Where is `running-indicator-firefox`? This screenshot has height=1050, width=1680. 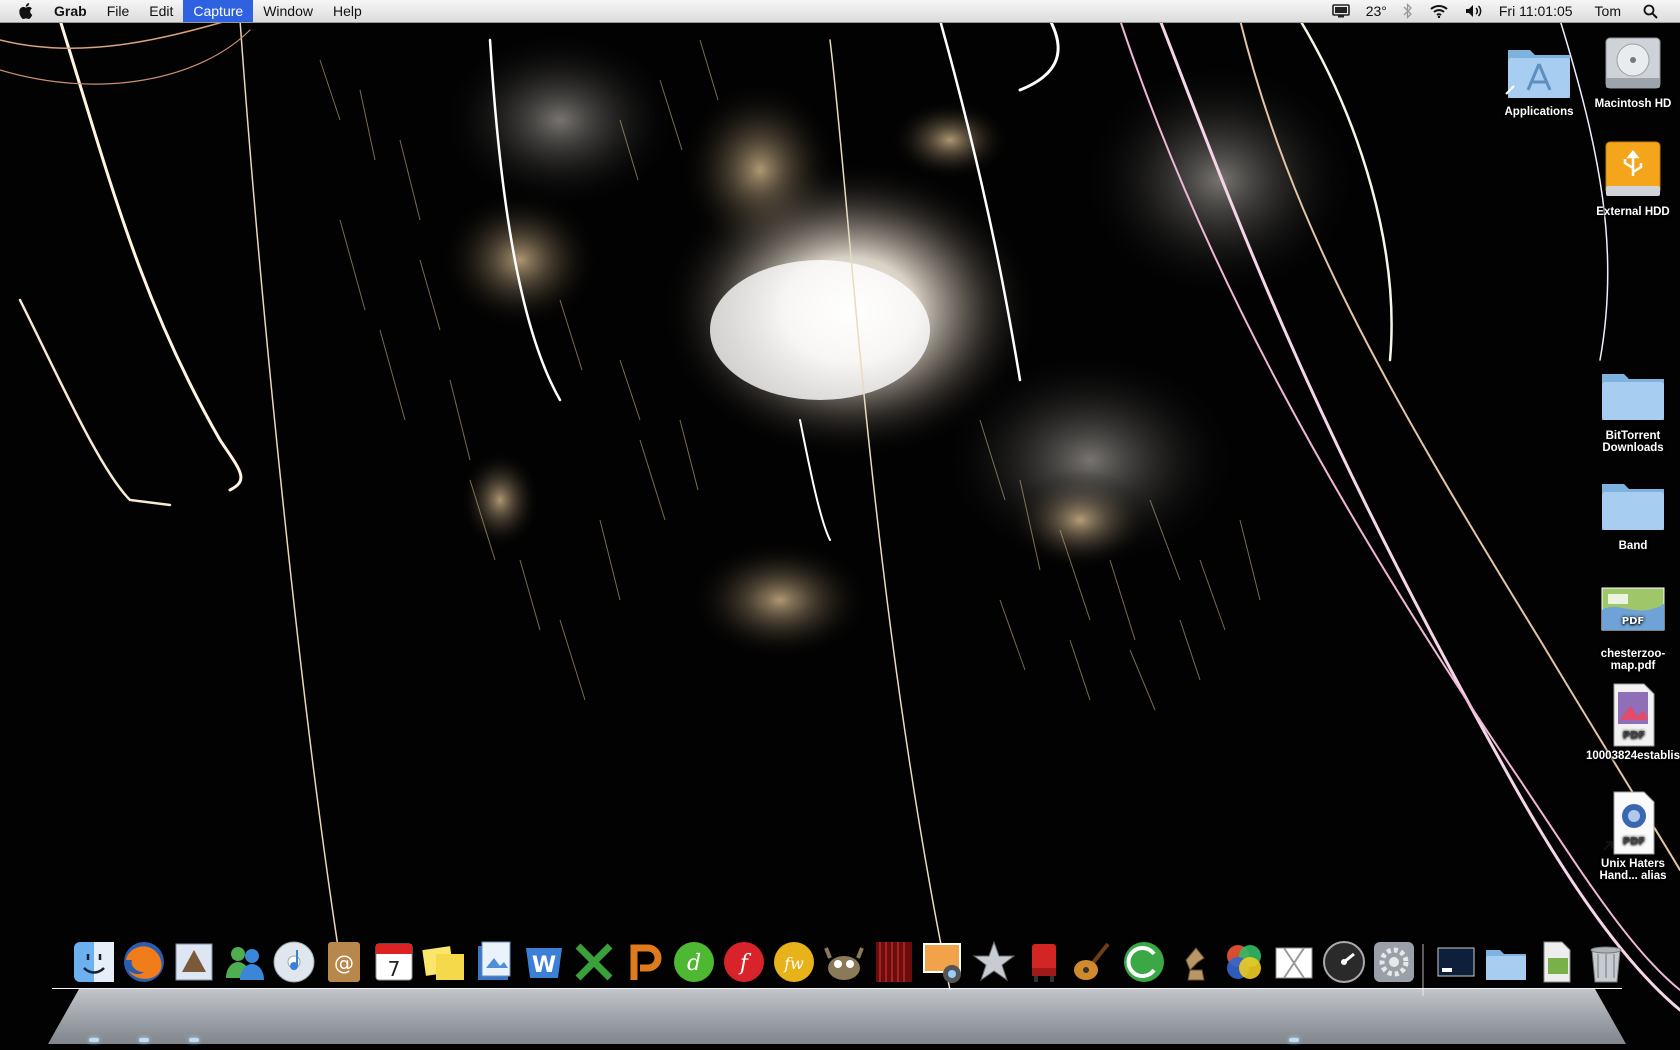 running-indicator-firefox is located at coordinates (144, 1040).